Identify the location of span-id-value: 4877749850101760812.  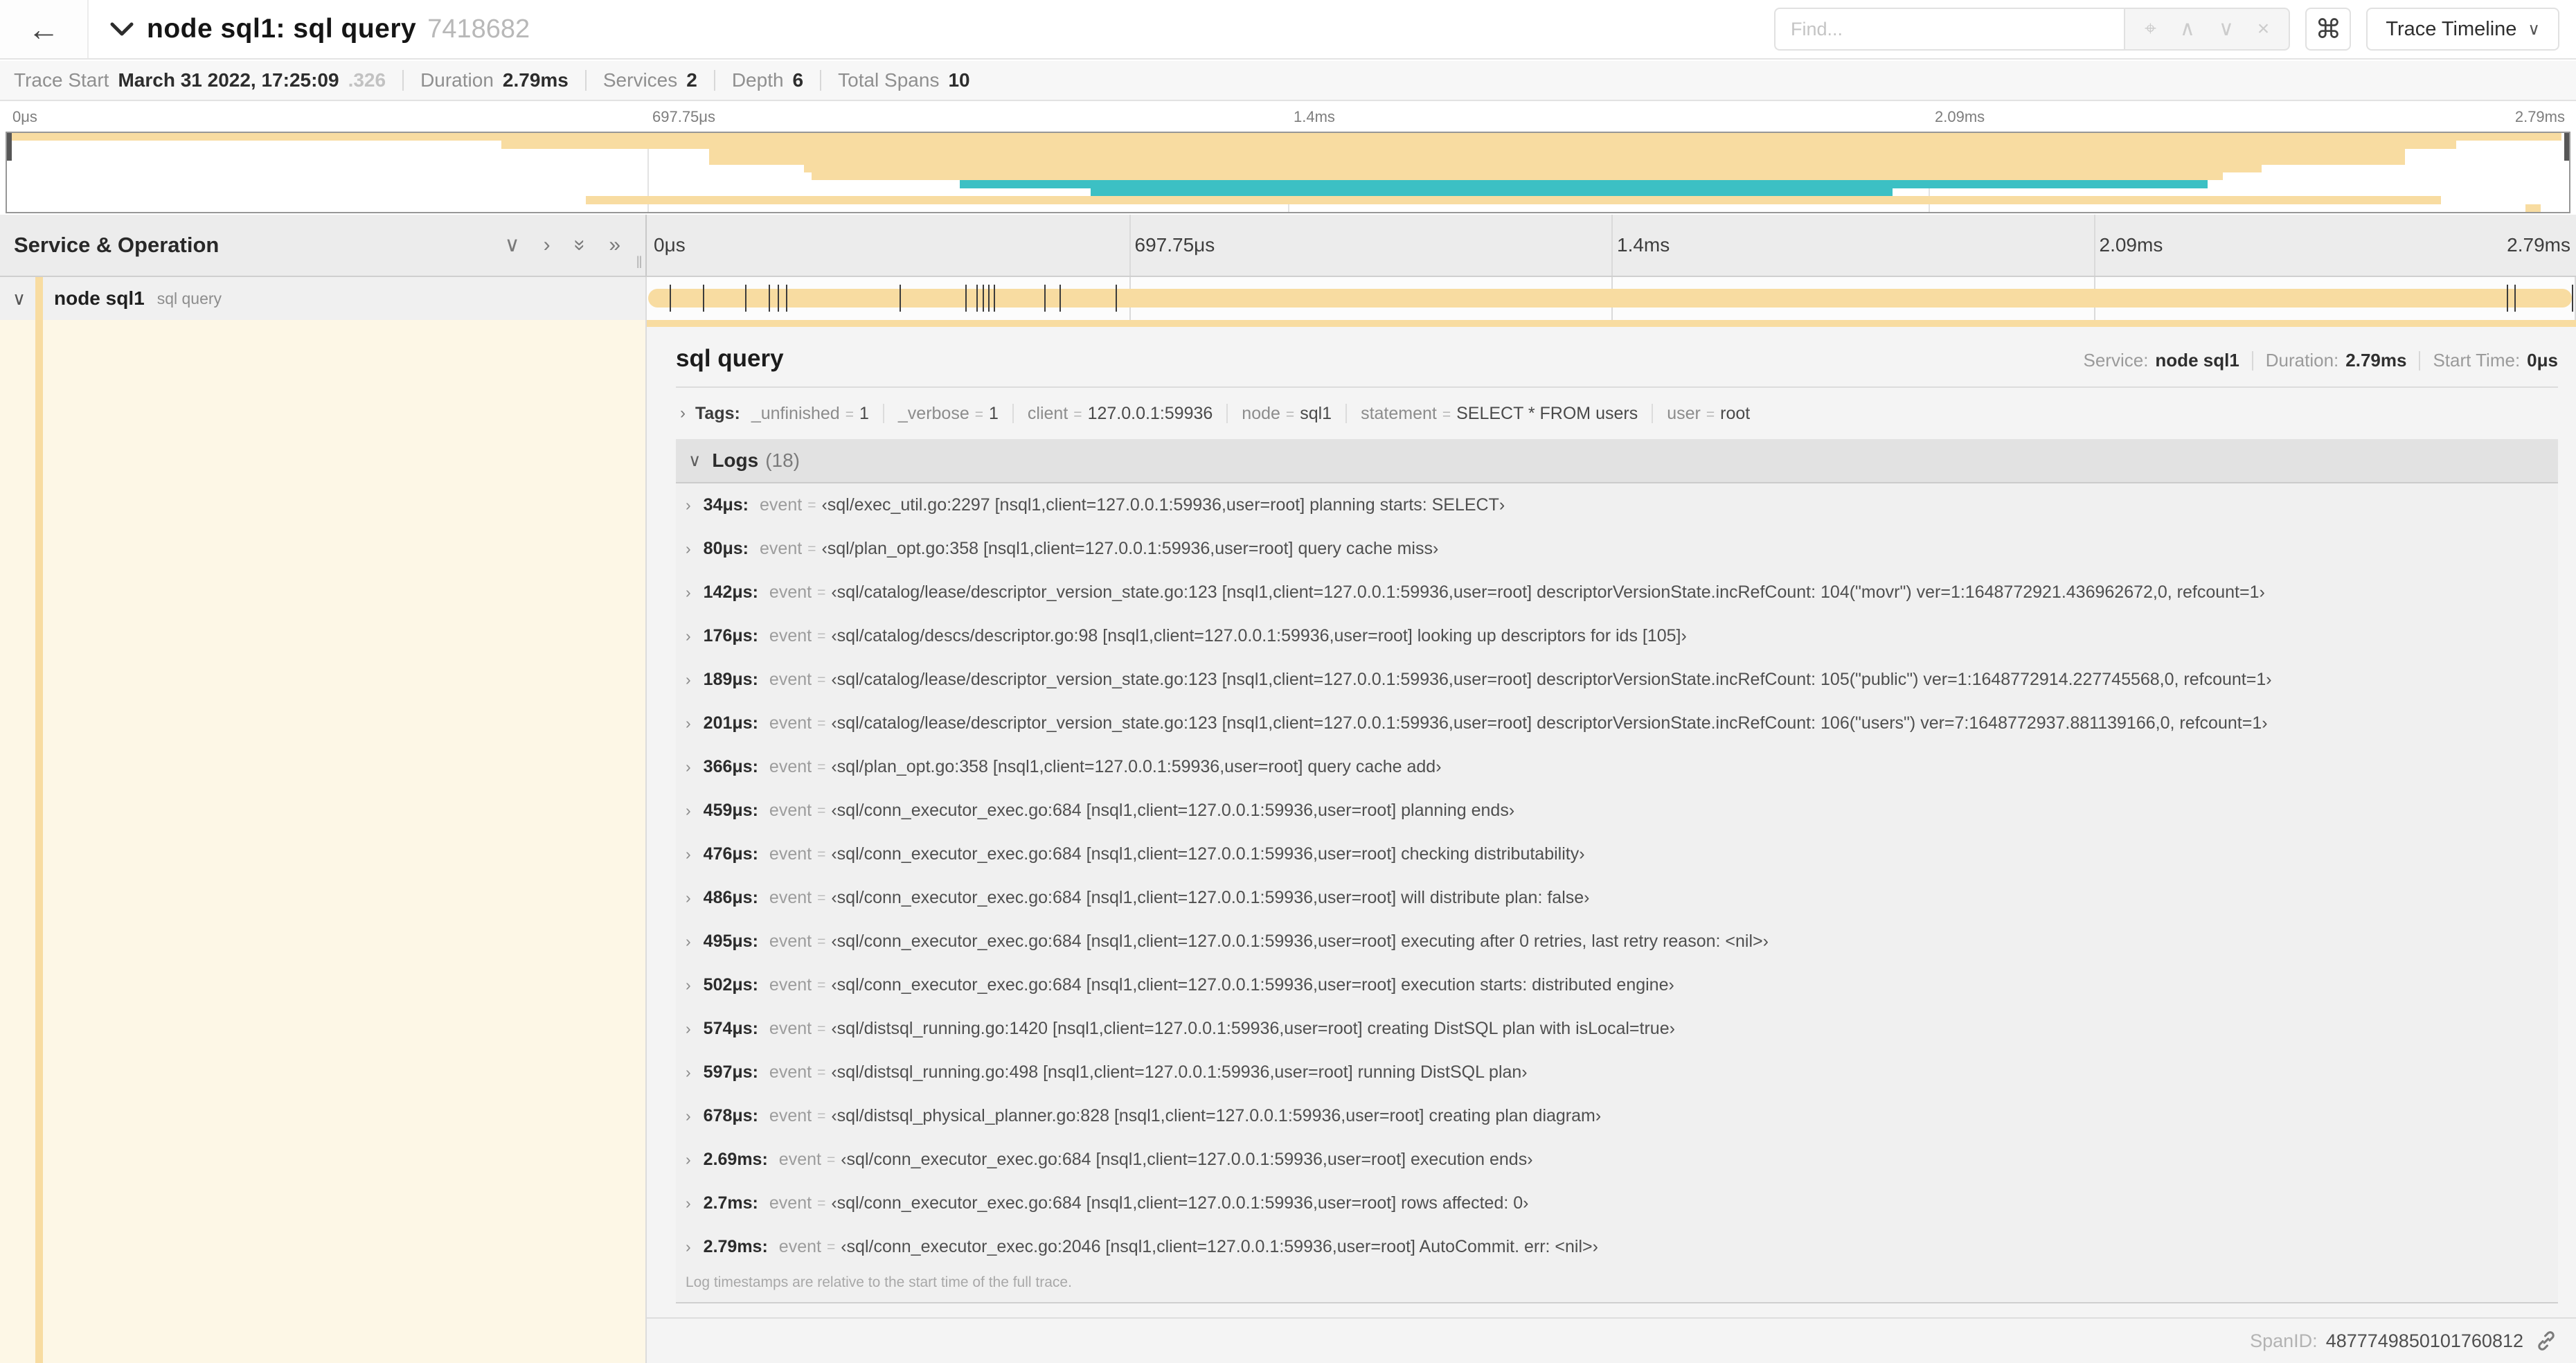
(2424, 1340).